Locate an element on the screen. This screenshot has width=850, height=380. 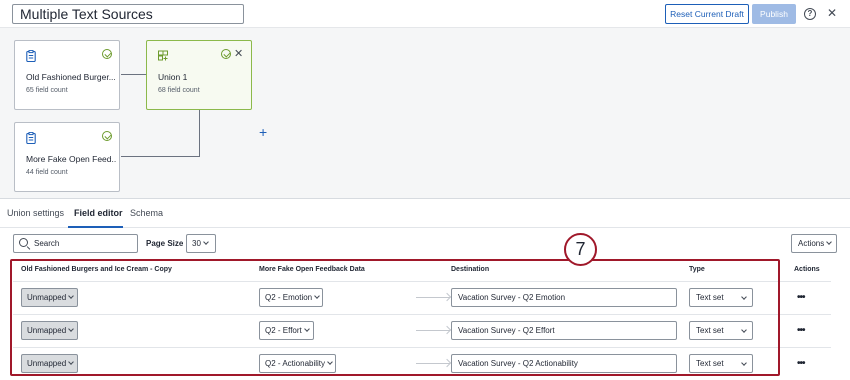
page-size-value: 30 is located at coordinates (196, 243).